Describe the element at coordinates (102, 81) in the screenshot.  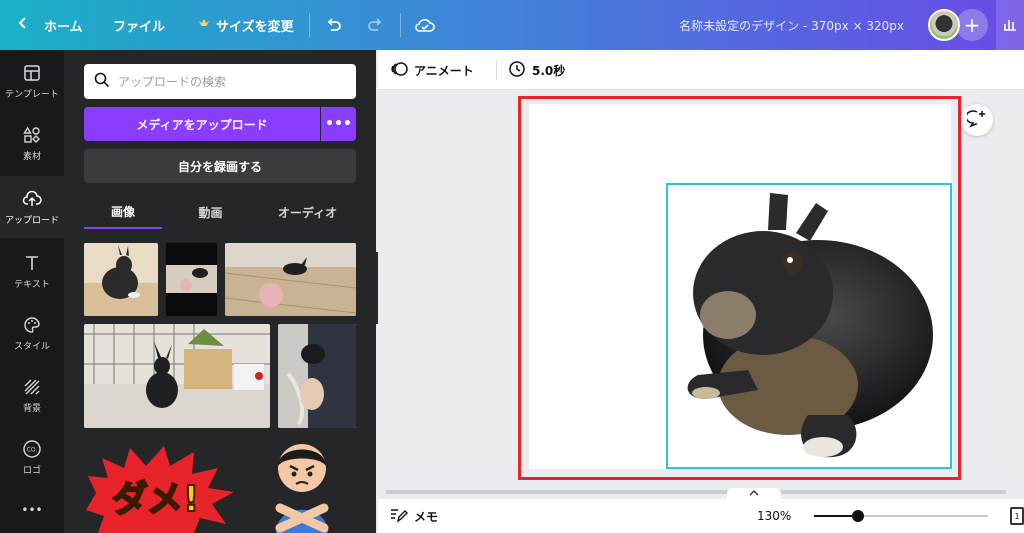
I see `search-icon` at that location.